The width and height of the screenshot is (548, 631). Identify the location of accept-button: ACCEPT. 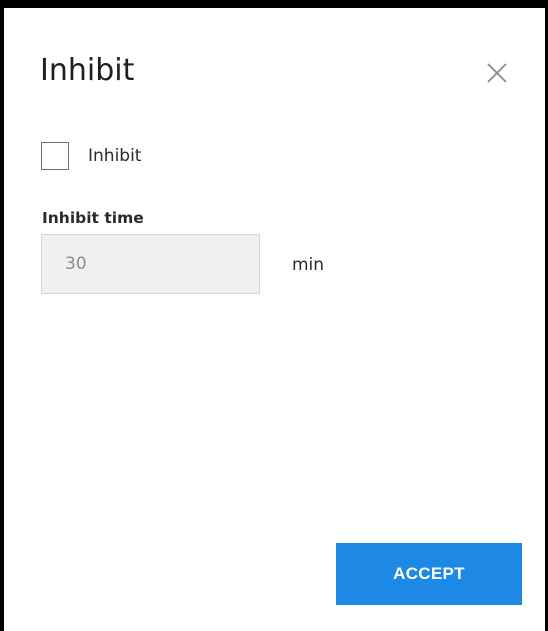
(429, 574).